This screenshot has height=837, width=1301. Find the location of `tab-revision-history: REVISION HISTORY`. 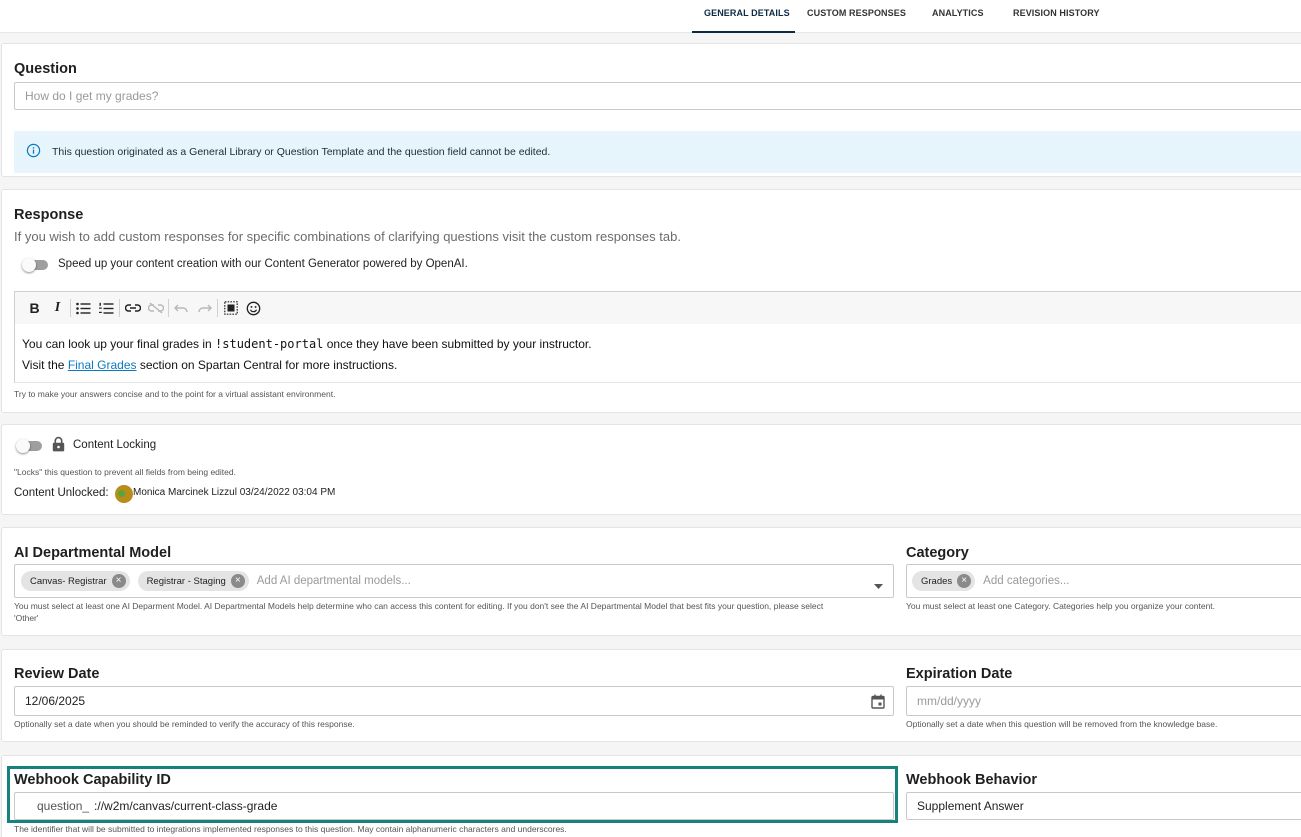

tab-revision-history: REVISION HISTORY is located at coordinates (1056, 16).